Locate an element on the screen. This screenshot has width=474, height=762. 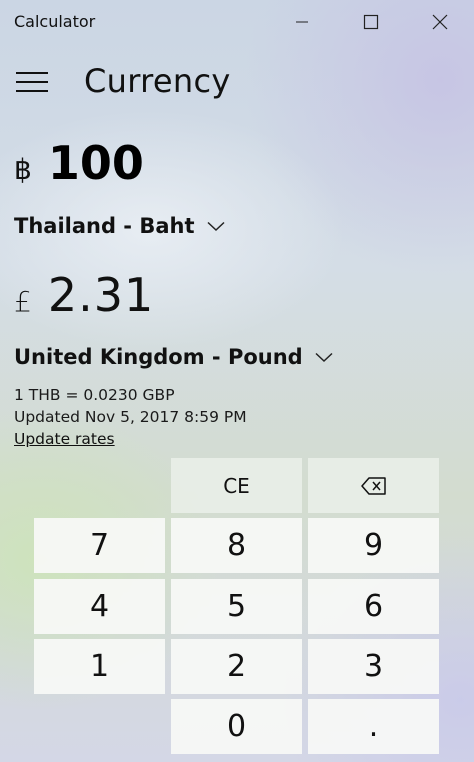
updated-timestamp: Updated Nov 5, 2017 8:59 PM is located at coordinates (130, 417).